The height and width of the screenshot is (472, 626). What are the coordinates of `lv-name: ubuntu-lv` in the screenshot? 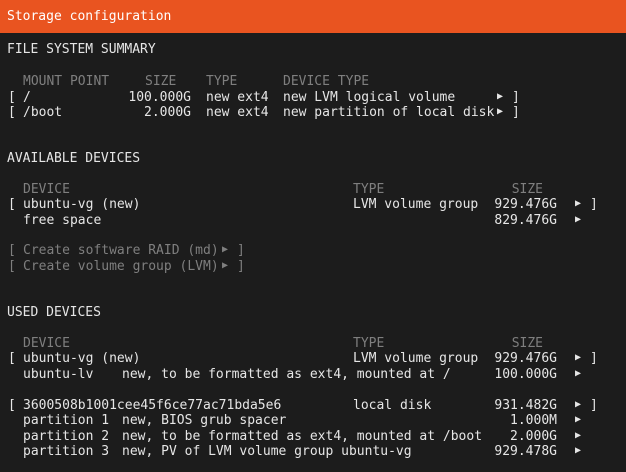 It's located at (58, 374).